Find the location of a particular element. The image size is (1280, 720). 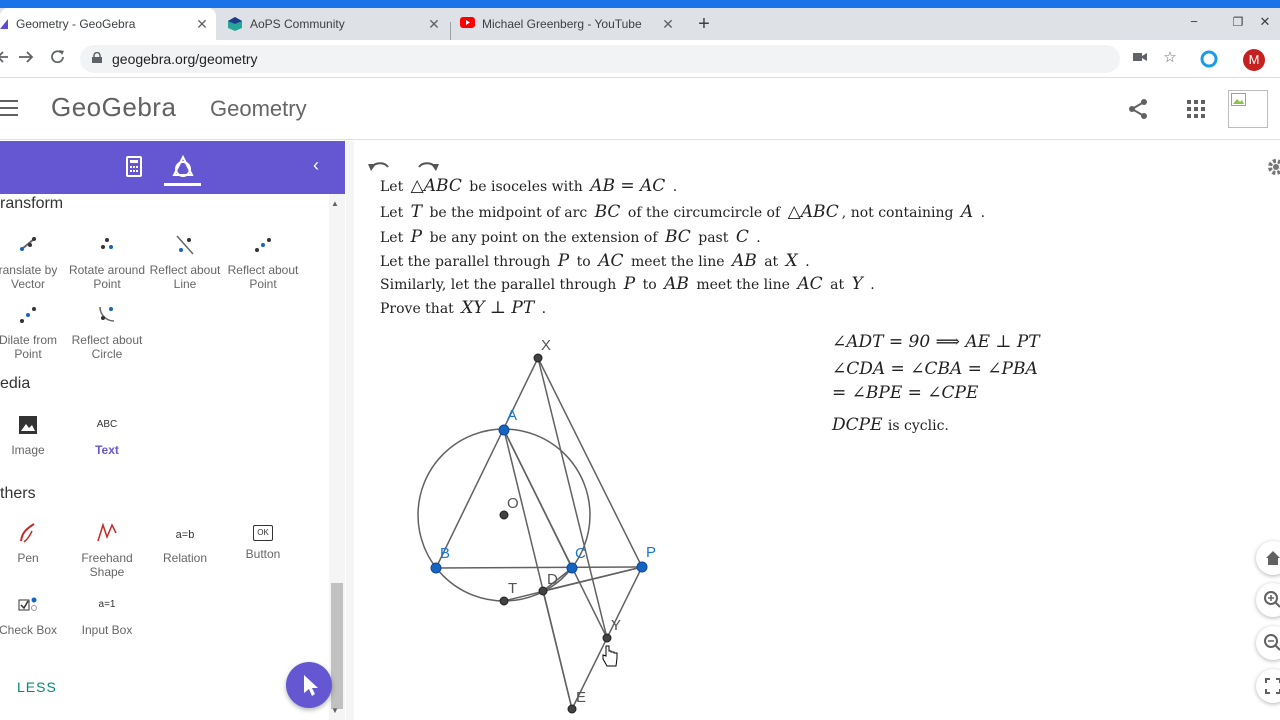

point-A is located at coordinates (504, 430).